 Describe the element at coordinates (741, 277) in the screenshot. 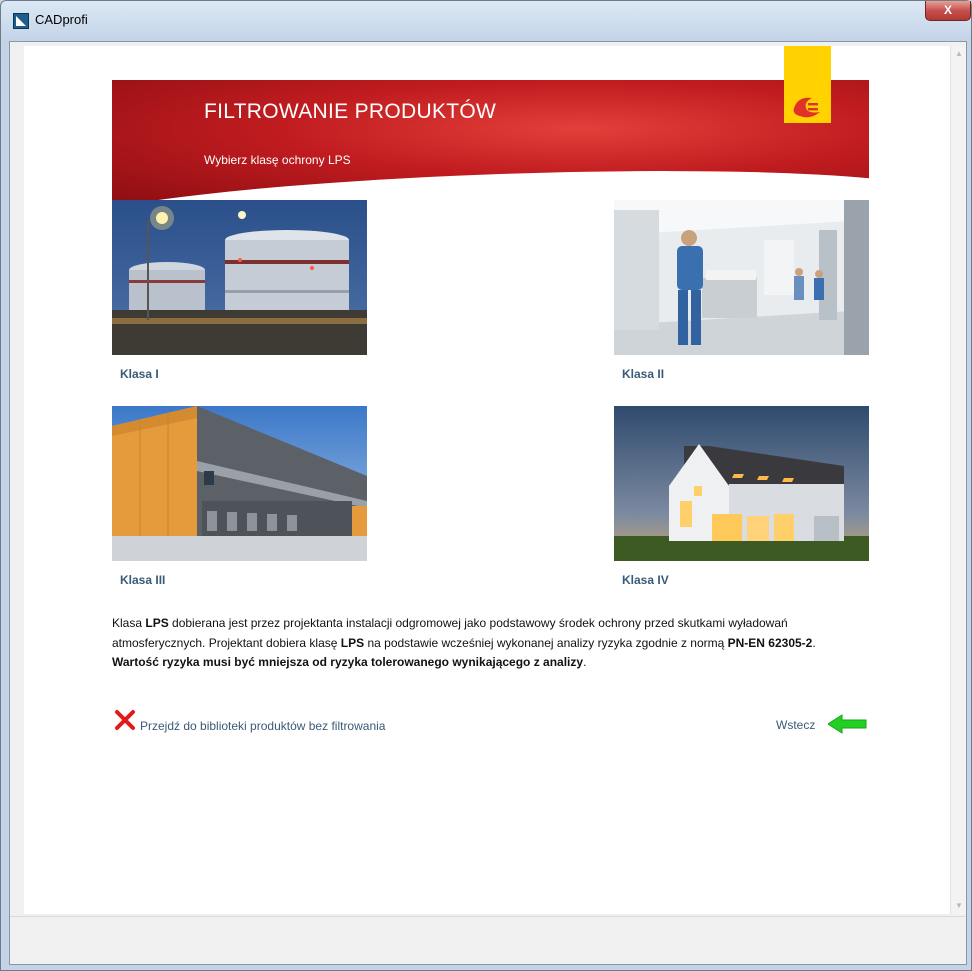

I see `hospital-corridor-image` at that location.